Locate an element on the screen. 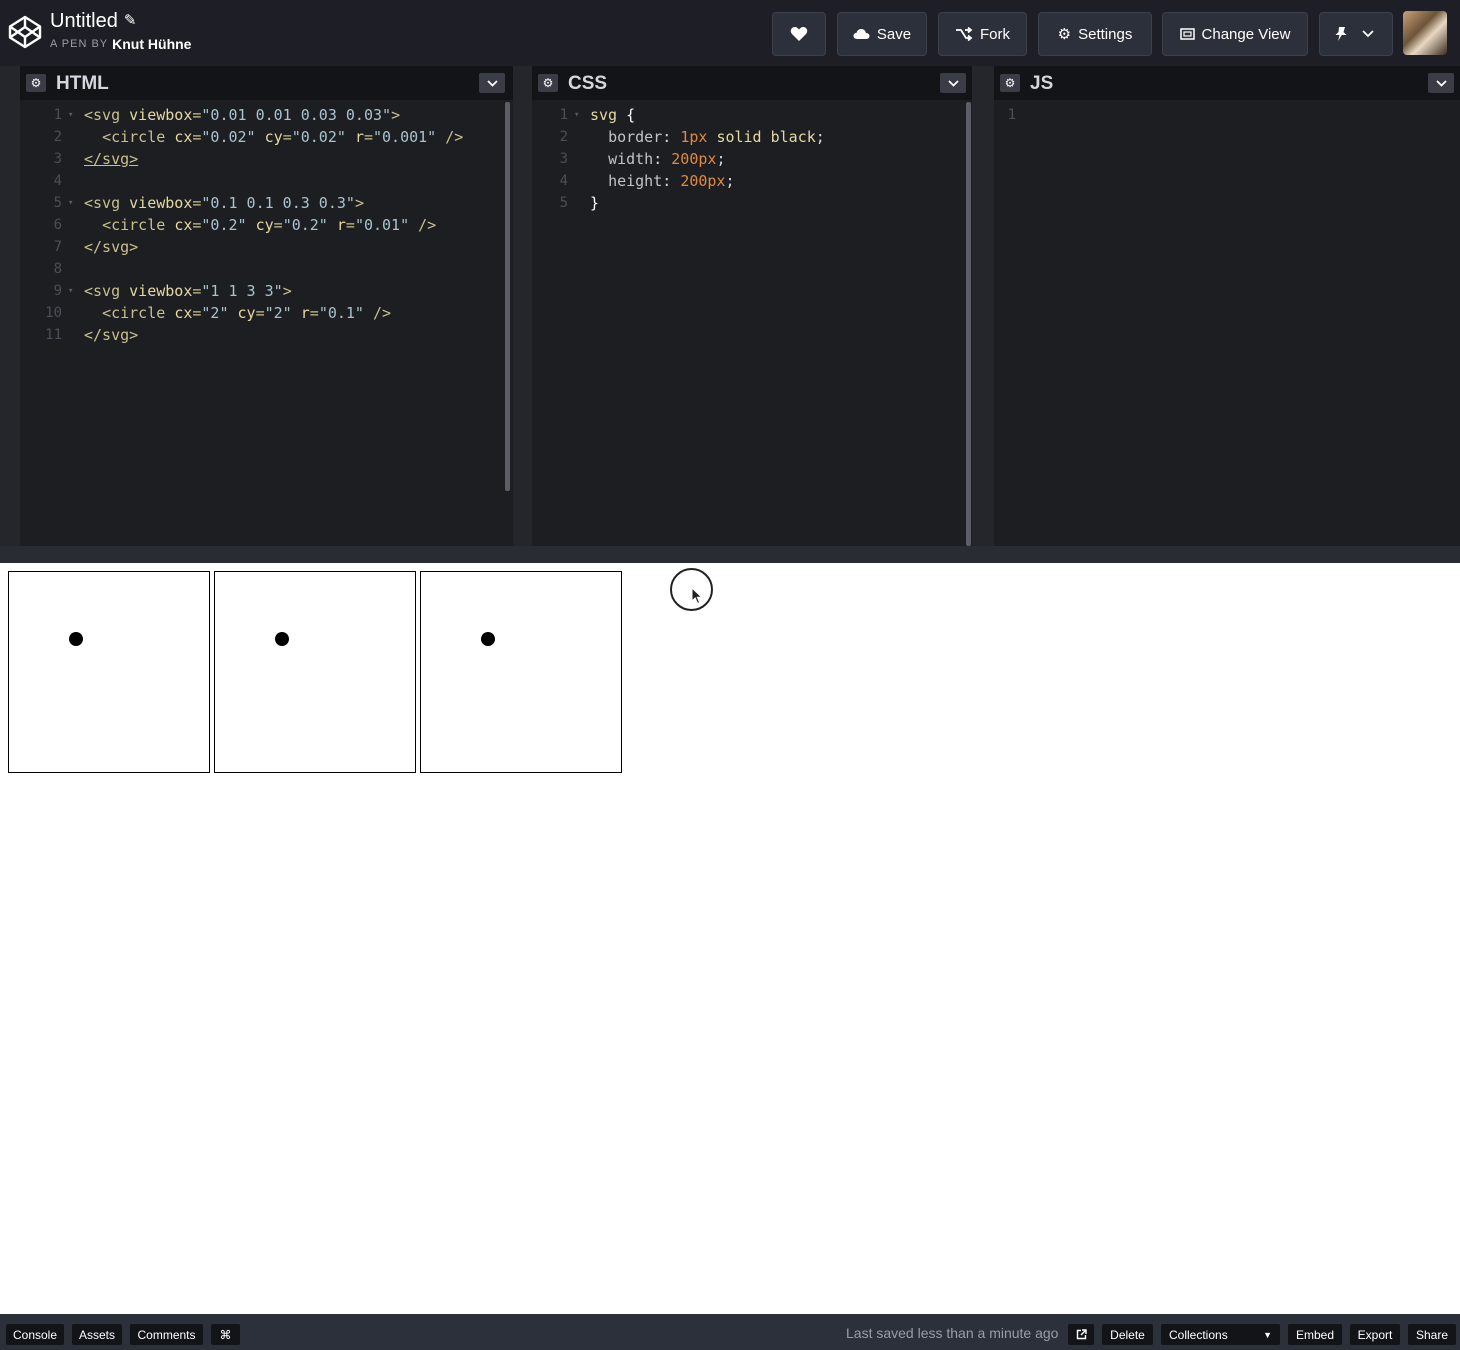 Image resolution: width=1460 pixels, height=1350 pixels. css-panel-header: ⚙ CSS is located at coordinates (752, 83).